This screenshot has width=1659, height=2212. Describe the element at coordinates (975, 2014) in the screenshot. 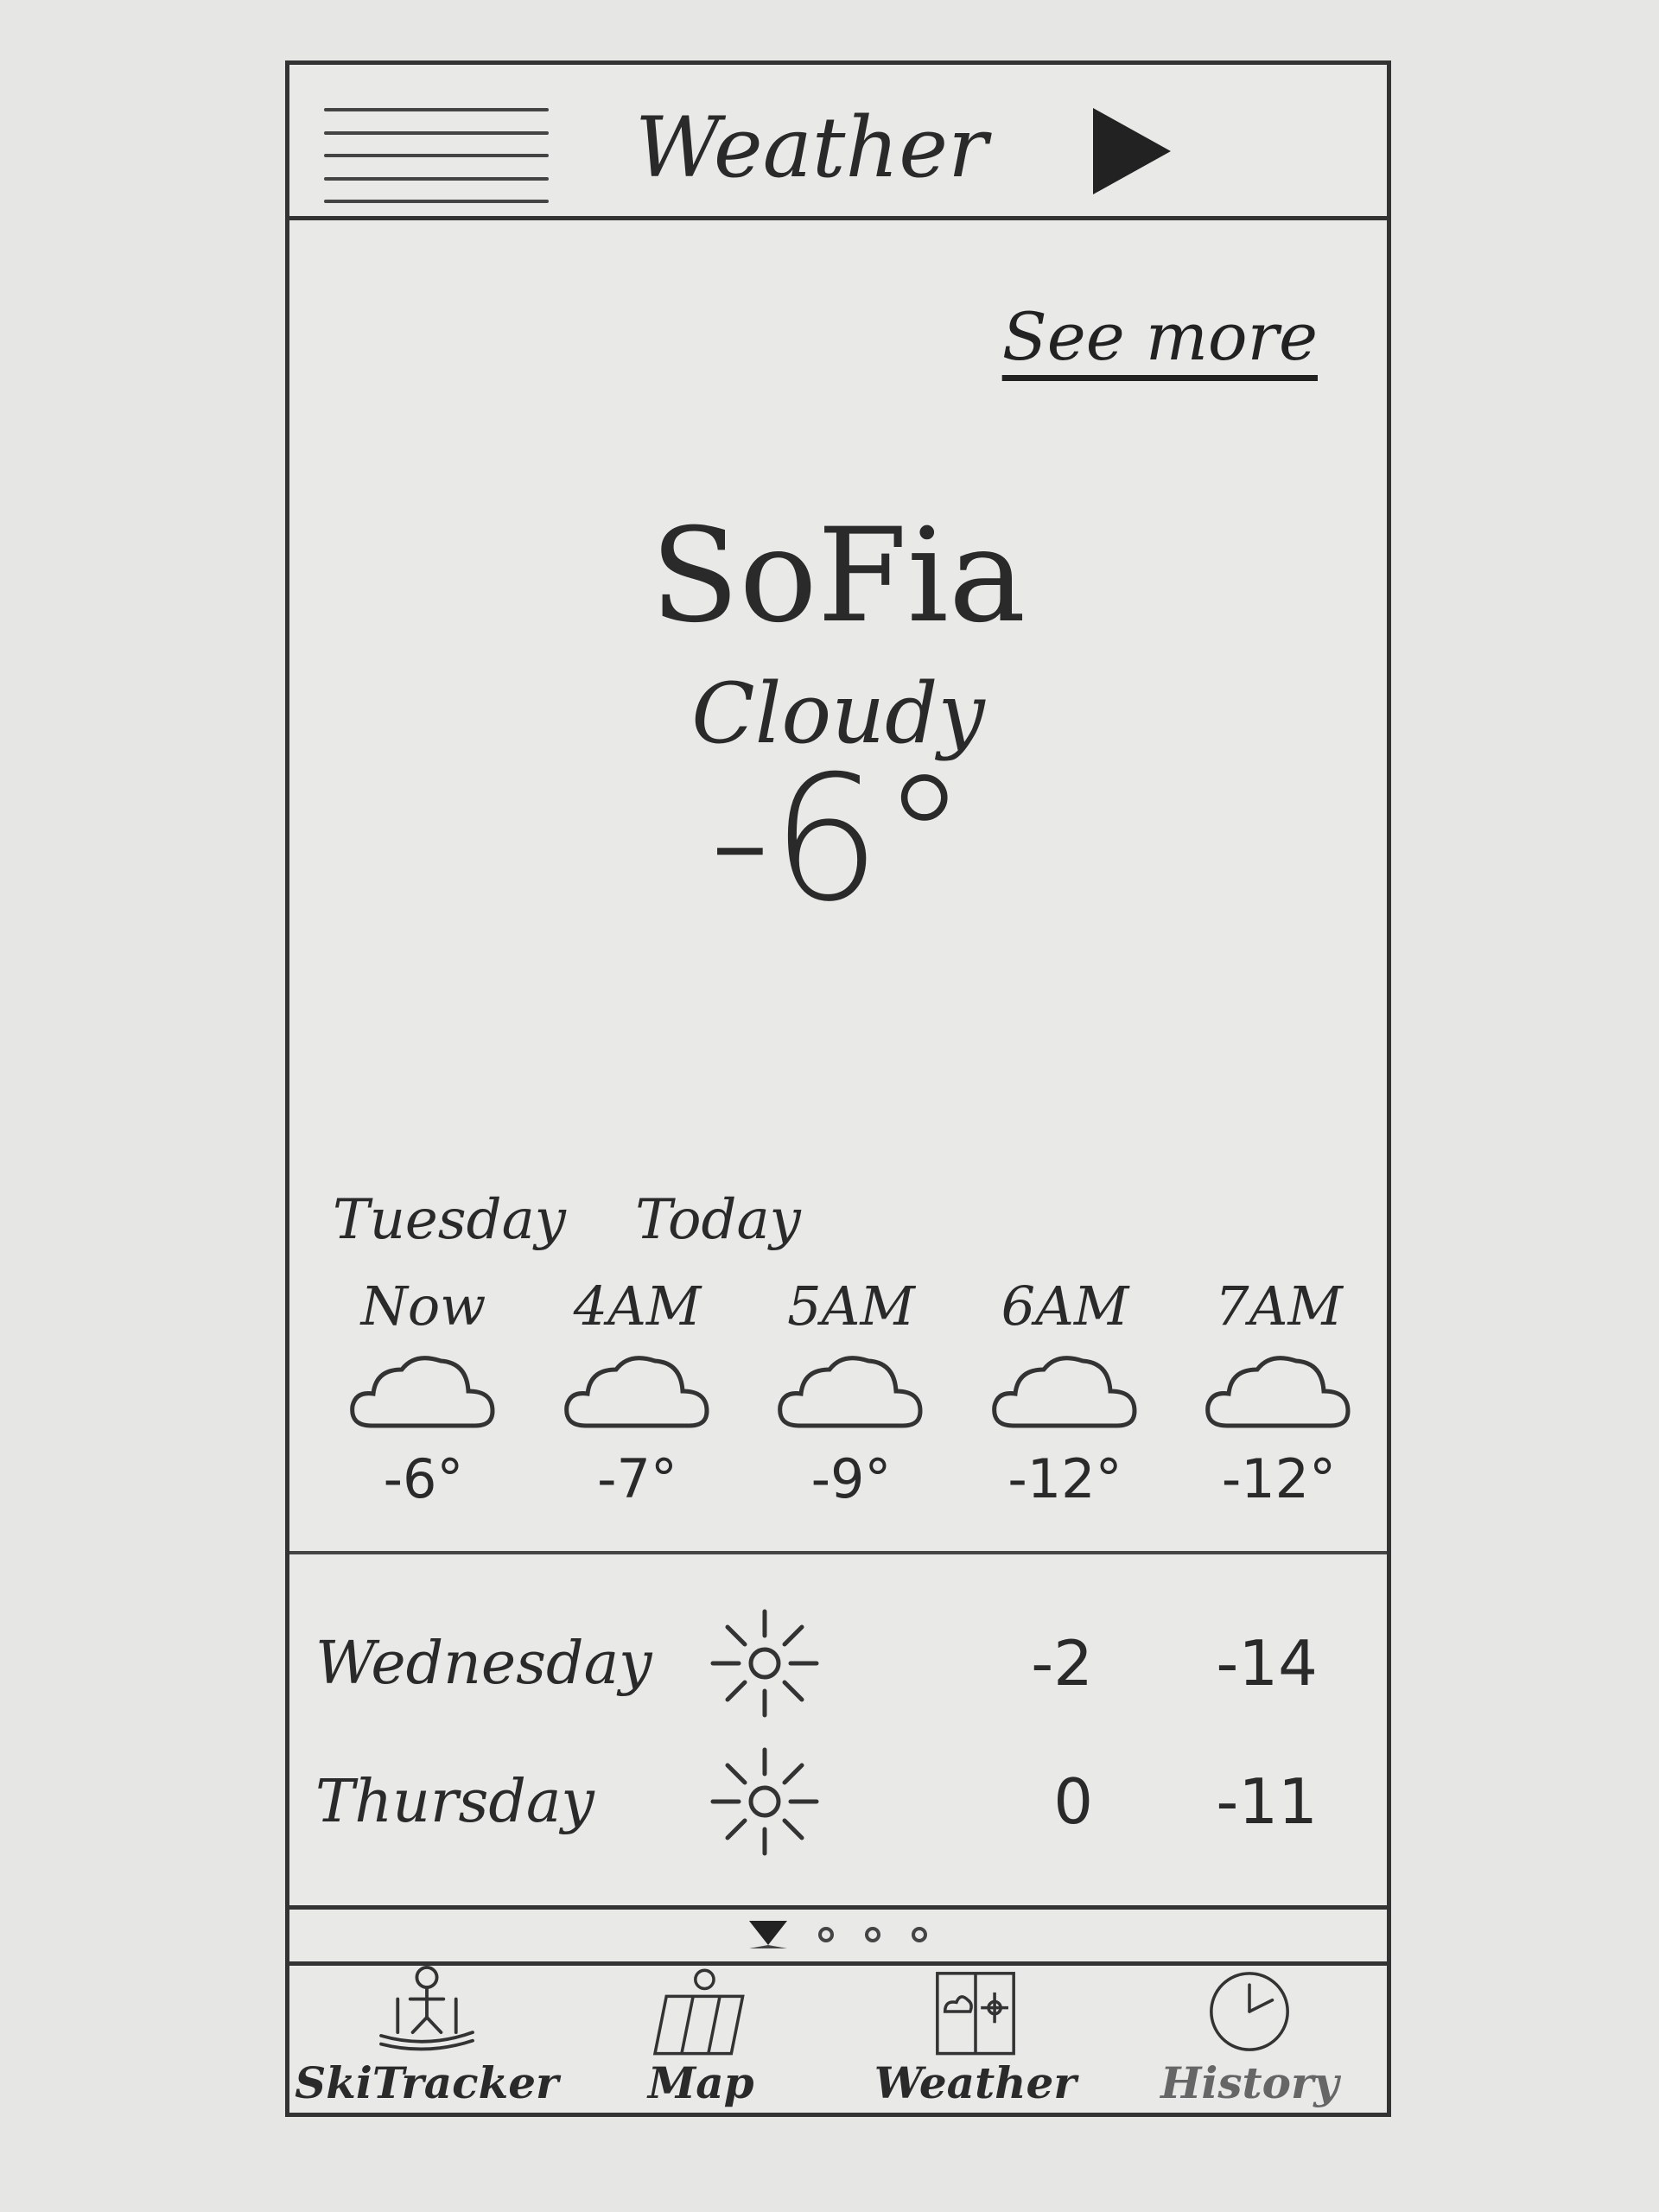

I see `weather-icon` at that location.